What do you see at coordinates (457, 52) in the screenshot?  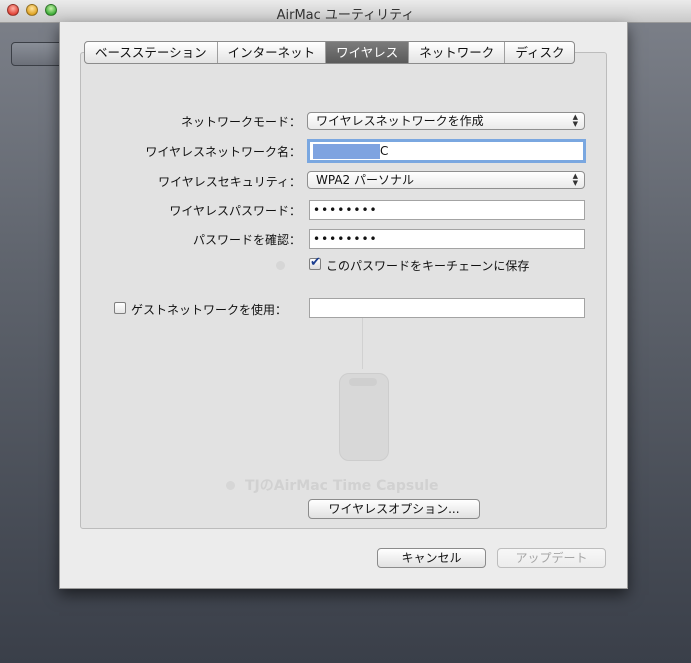 I see `tab-network: ネットワーク` at bounding box center [457, 52].